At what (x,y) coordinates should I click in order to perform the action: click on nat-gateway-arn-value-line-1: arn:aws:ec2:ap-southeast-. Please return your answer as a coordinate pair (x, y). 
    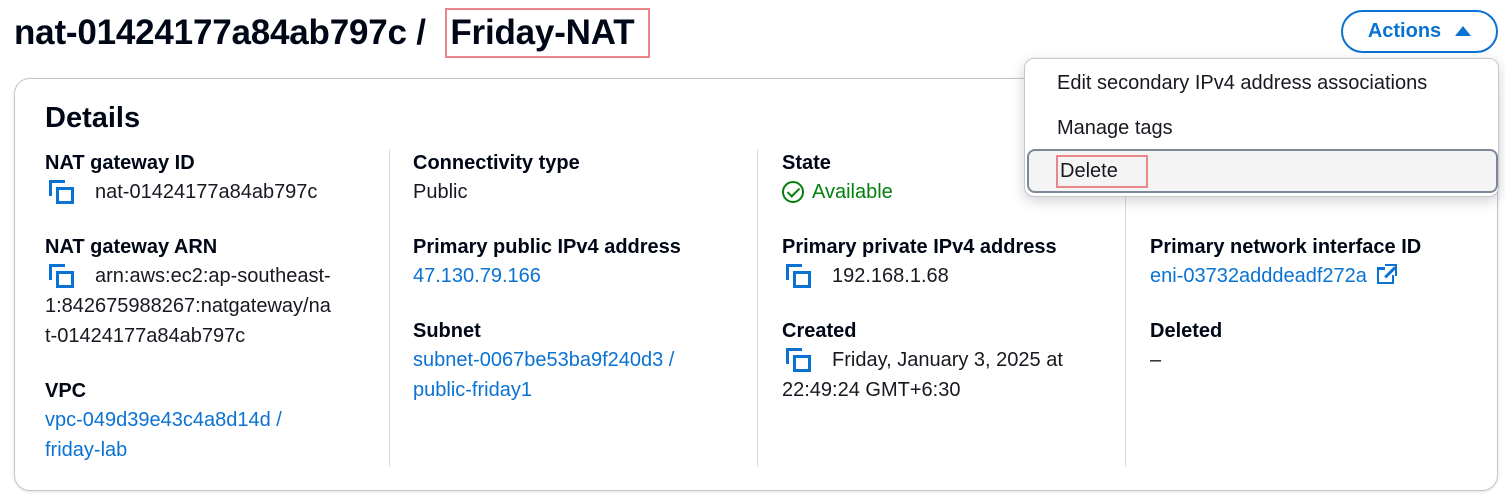
    Looking at the image, I should click on (213, 276).